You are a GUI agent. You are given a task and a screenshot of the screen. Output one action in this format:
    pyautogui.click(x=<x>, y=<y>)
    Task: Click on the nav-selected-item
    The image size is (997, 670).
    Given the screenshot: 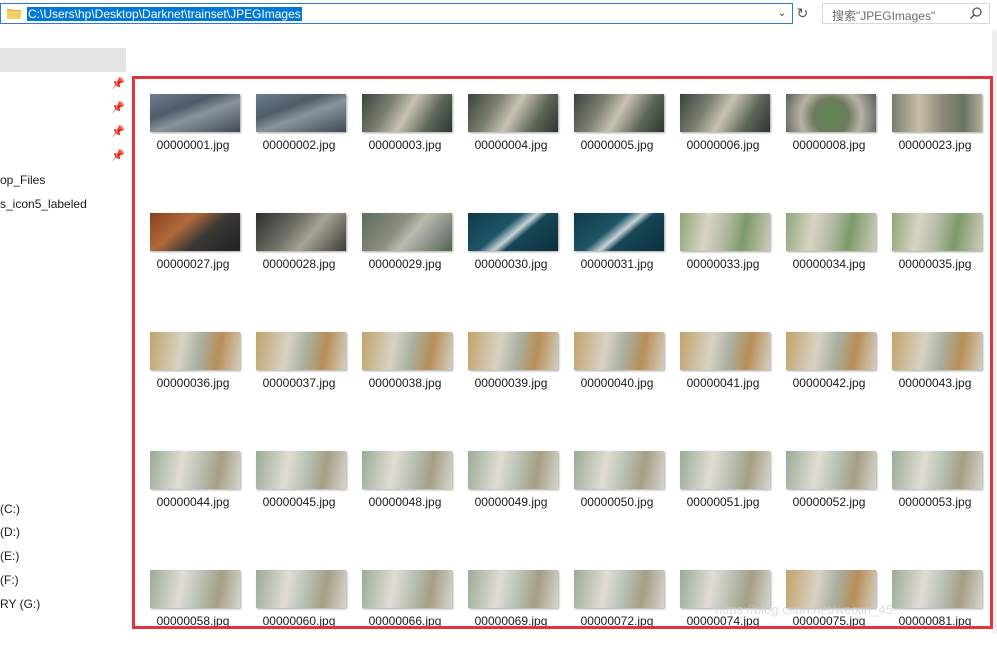 What is the action you would take?
    pyautogui.click(x=63, y=60)
    